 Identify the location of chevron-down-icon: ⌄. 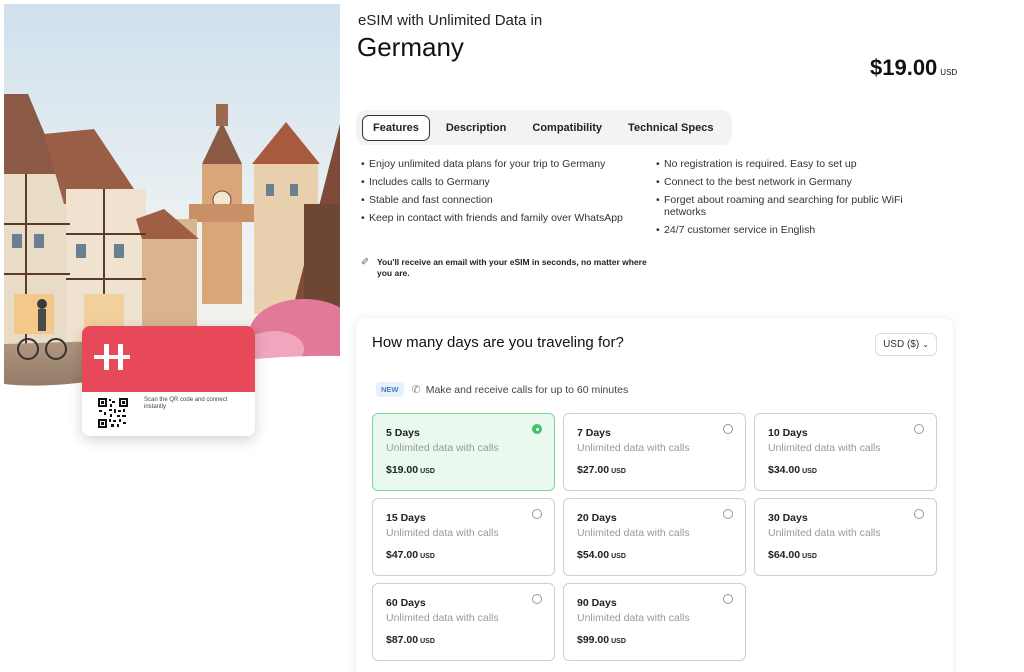
(925, 344).